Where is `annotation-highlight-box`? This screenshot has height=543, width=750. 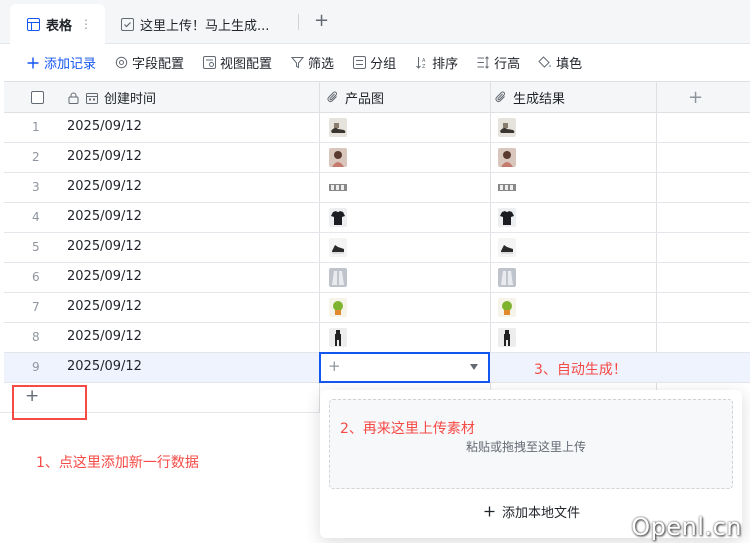 annotation-highlight-box is located at coordinates (49, 402).